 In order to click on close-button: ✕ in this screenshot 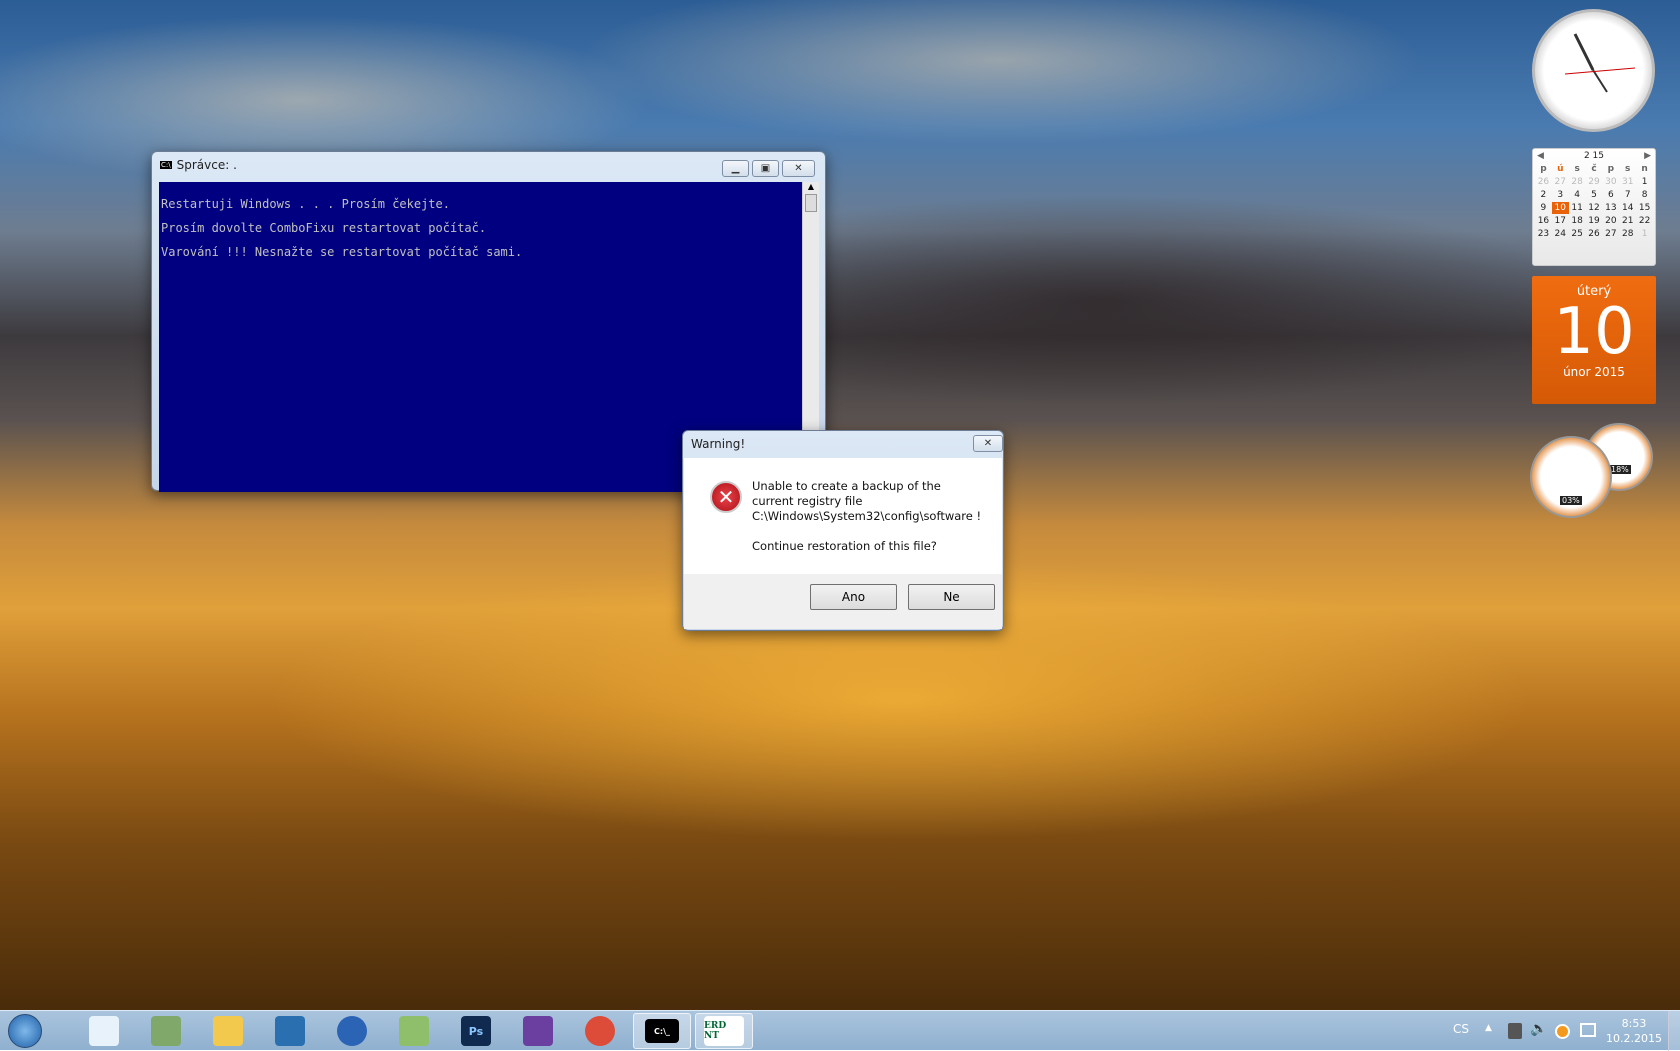, I will do `click(798, 168)`.